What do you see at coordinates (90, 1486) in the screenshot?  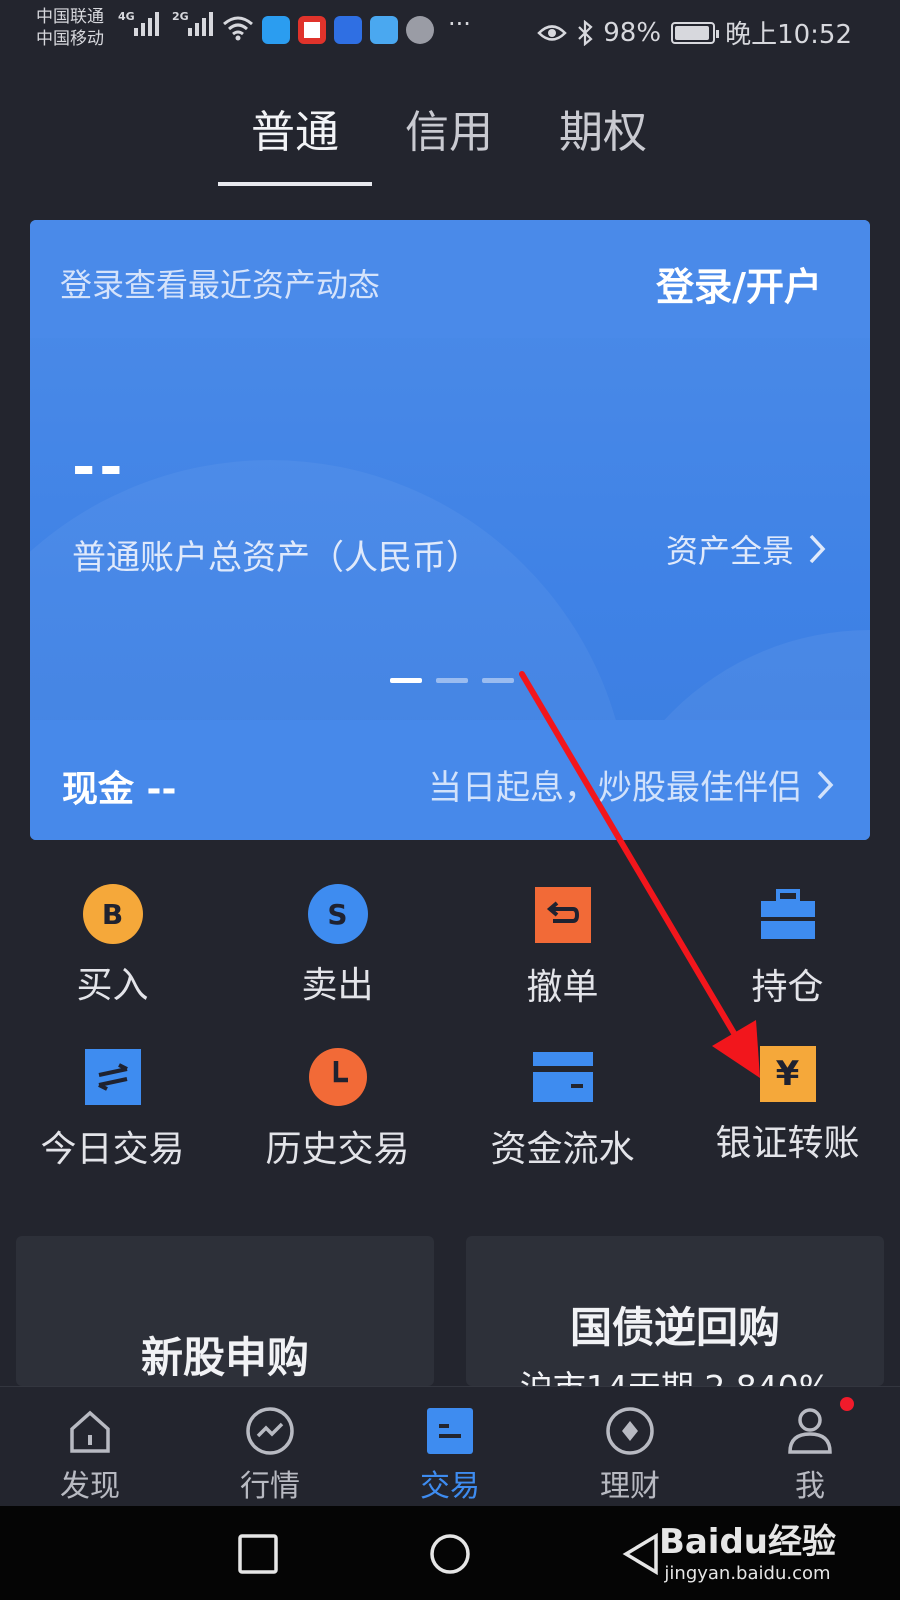 I see `nav-discover-label: 发现` at bounding box center [90, 1486].